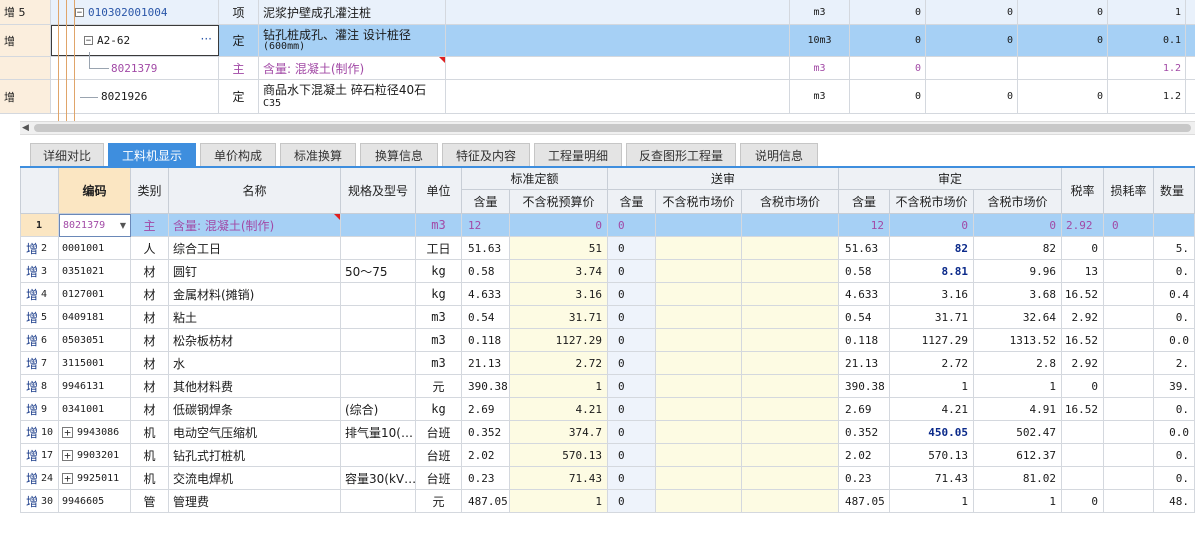  Describe the element at coordinates (95, 317) in the screenshot. I see `resource-code: 0409181` at that location.